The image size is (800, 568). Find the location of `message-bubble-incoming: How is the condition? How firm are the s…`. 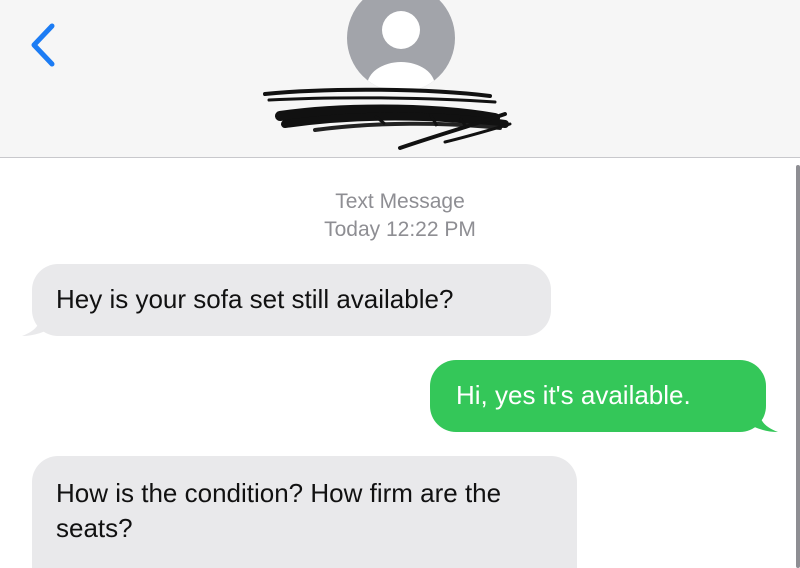

message-bubble-incoming: How is the condition? How firm are the s… is located at coordinates (304, 512).